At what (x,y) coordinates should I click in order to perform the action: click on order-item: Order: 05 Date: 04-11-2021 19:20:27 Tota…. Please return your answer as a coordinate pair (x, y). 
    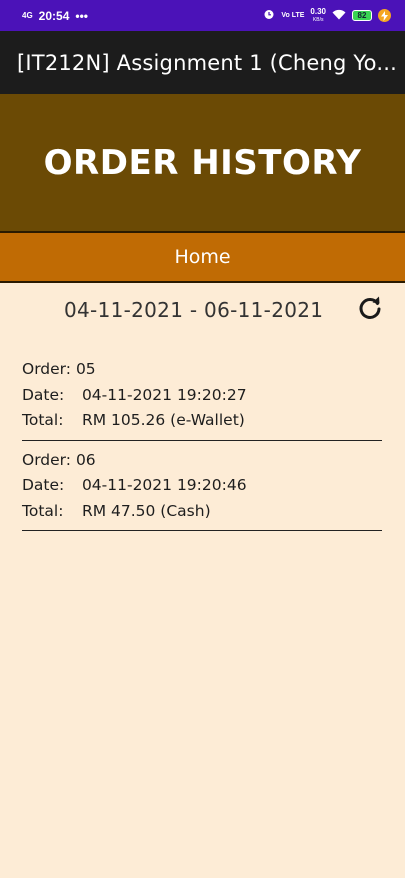
    Looking at the image, I should click on (202, 398).